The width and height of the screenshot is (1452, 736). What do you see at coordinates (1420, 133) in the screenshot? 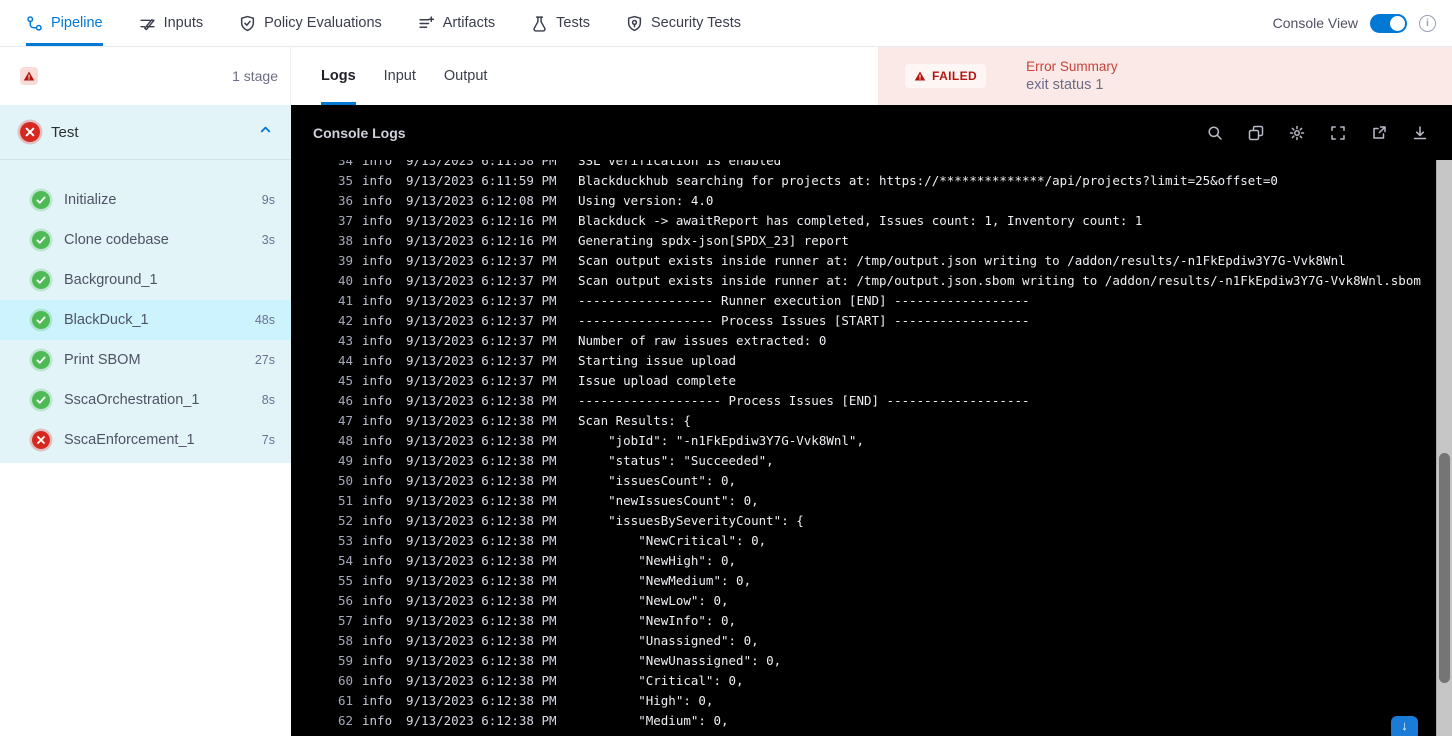
I see `download-icon` at bounding box center [1420, 133].